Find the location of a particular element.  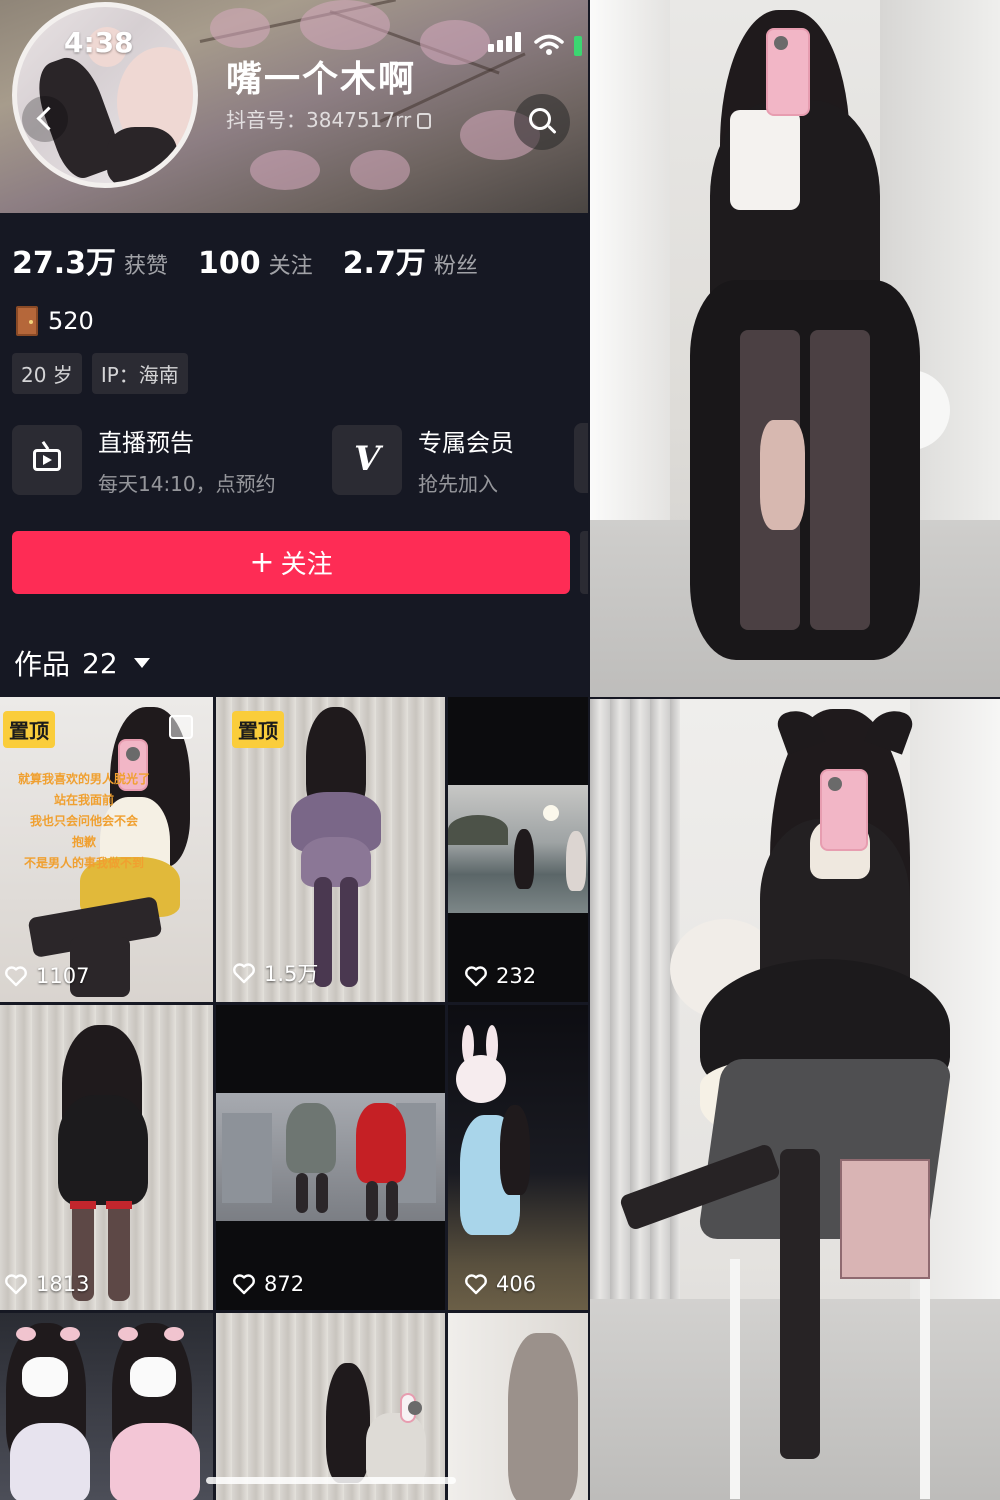

overlay-line: 我也只会问他会不会 is located at coordinates (83, 821).